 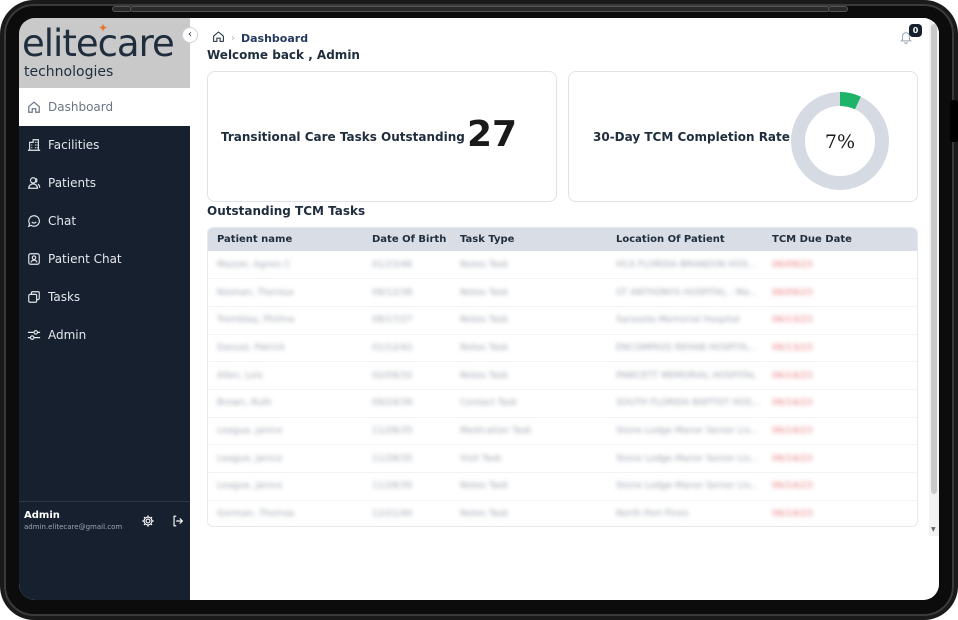 What do you see at coordinates (678, 320) in the screenshot?
I see `cell-location: Sarasota Memorial Hospital` at bounding box center [678, 320].